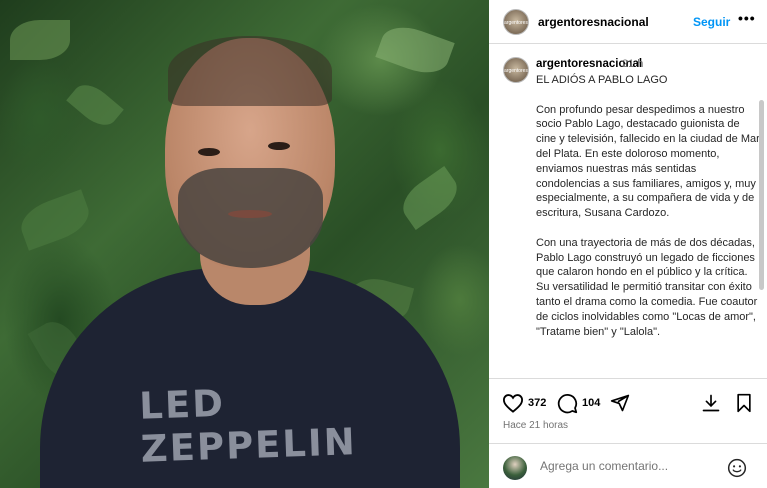 The width and height of the screenshot is (767, 488). I want to click on download-icon, so click(711, 403).